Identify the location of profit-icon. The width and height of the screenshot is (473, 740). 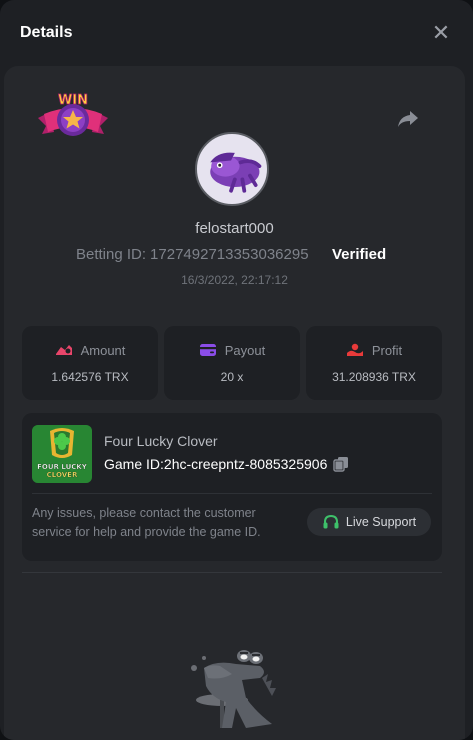
(354, 349).